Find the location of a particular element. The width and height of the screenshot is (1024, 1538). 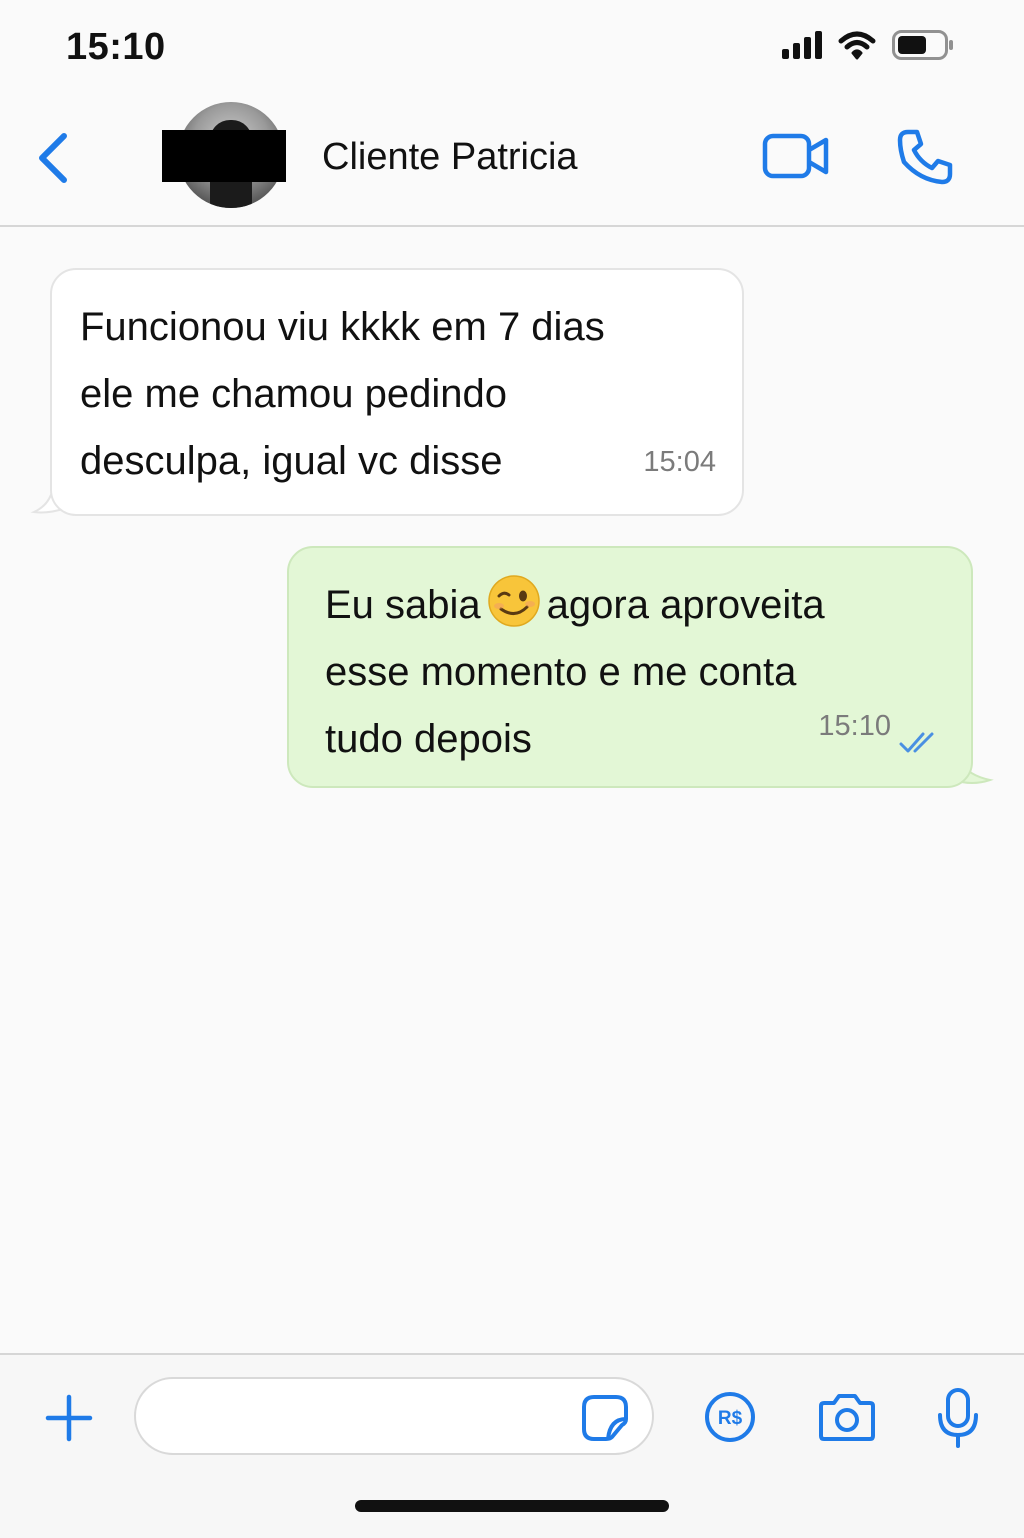

plus-icon is located at coordinates (69, 1418).